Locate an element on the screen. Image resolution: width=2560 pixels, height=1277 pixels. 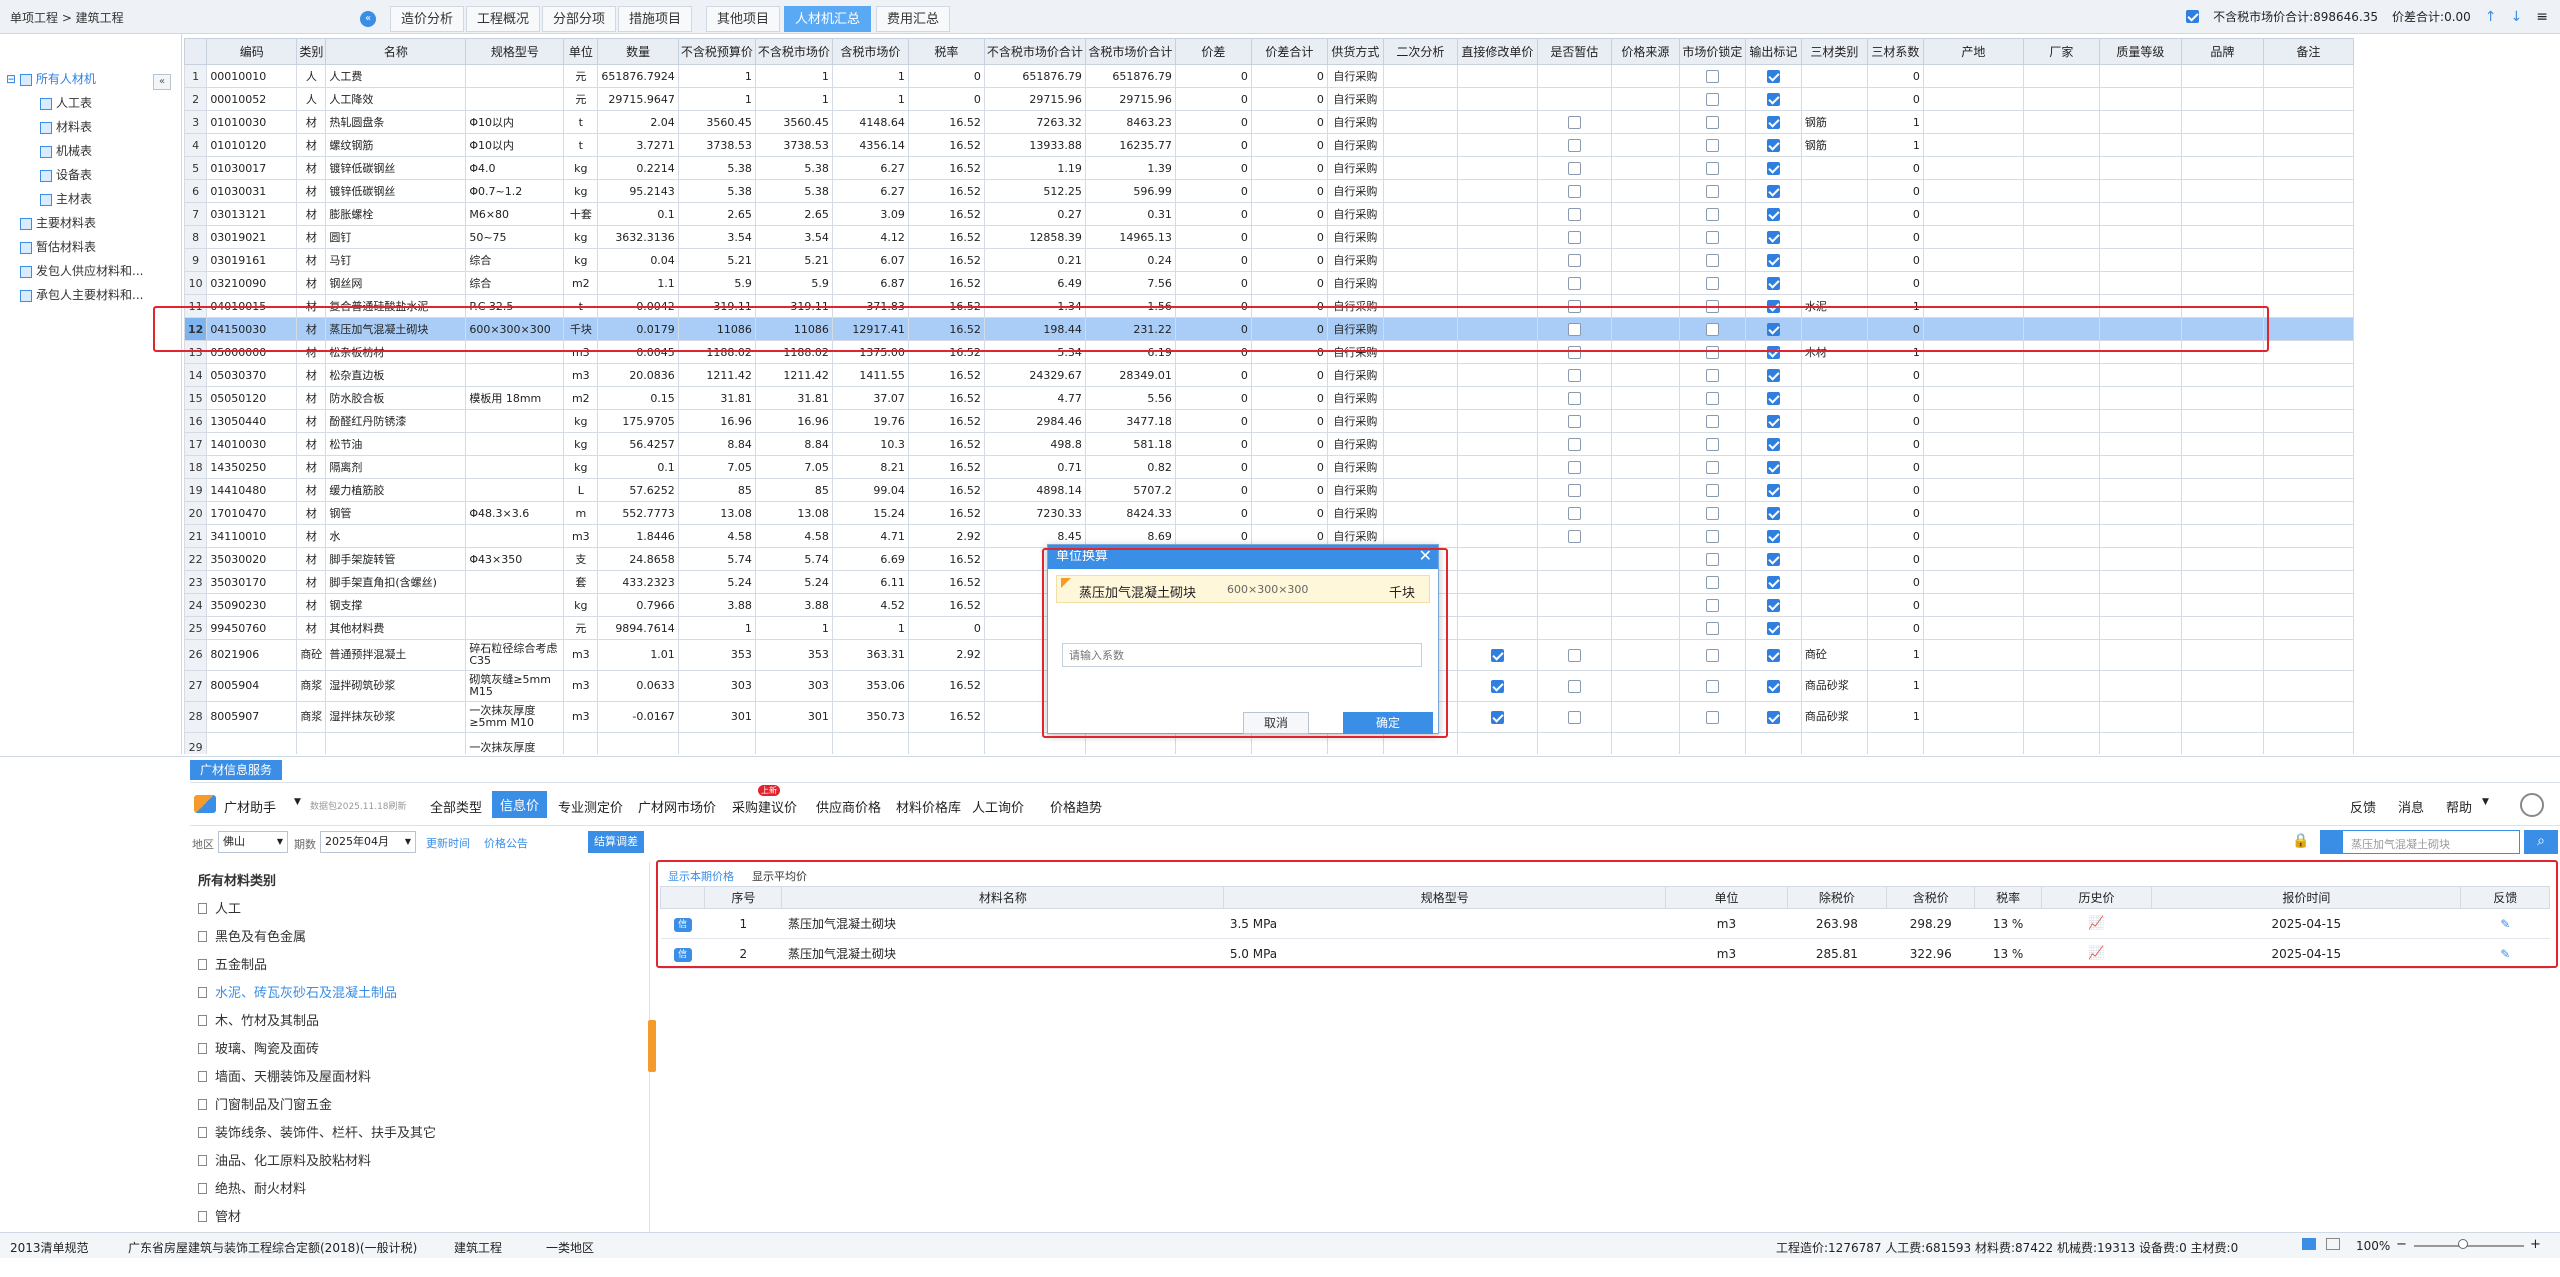
price-col-header: 材料名称 is located at coordinates (1003, 897).